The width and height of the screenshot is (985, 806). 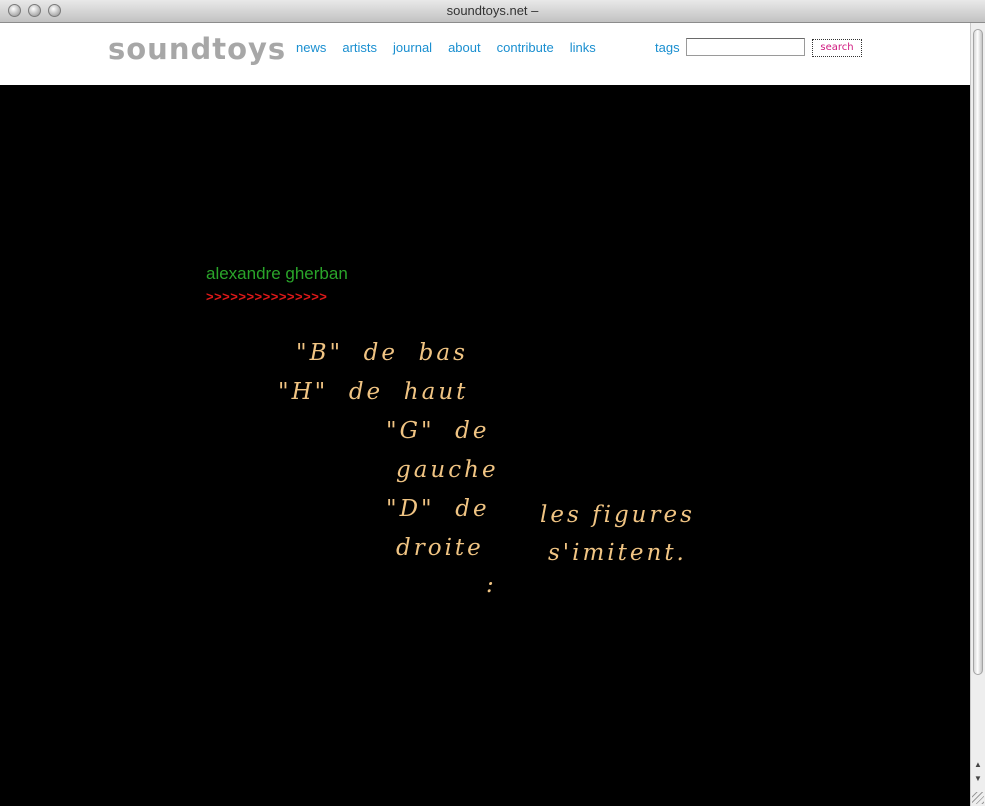 I want to click on nav-links-link: links, so click(x=583, y=48).